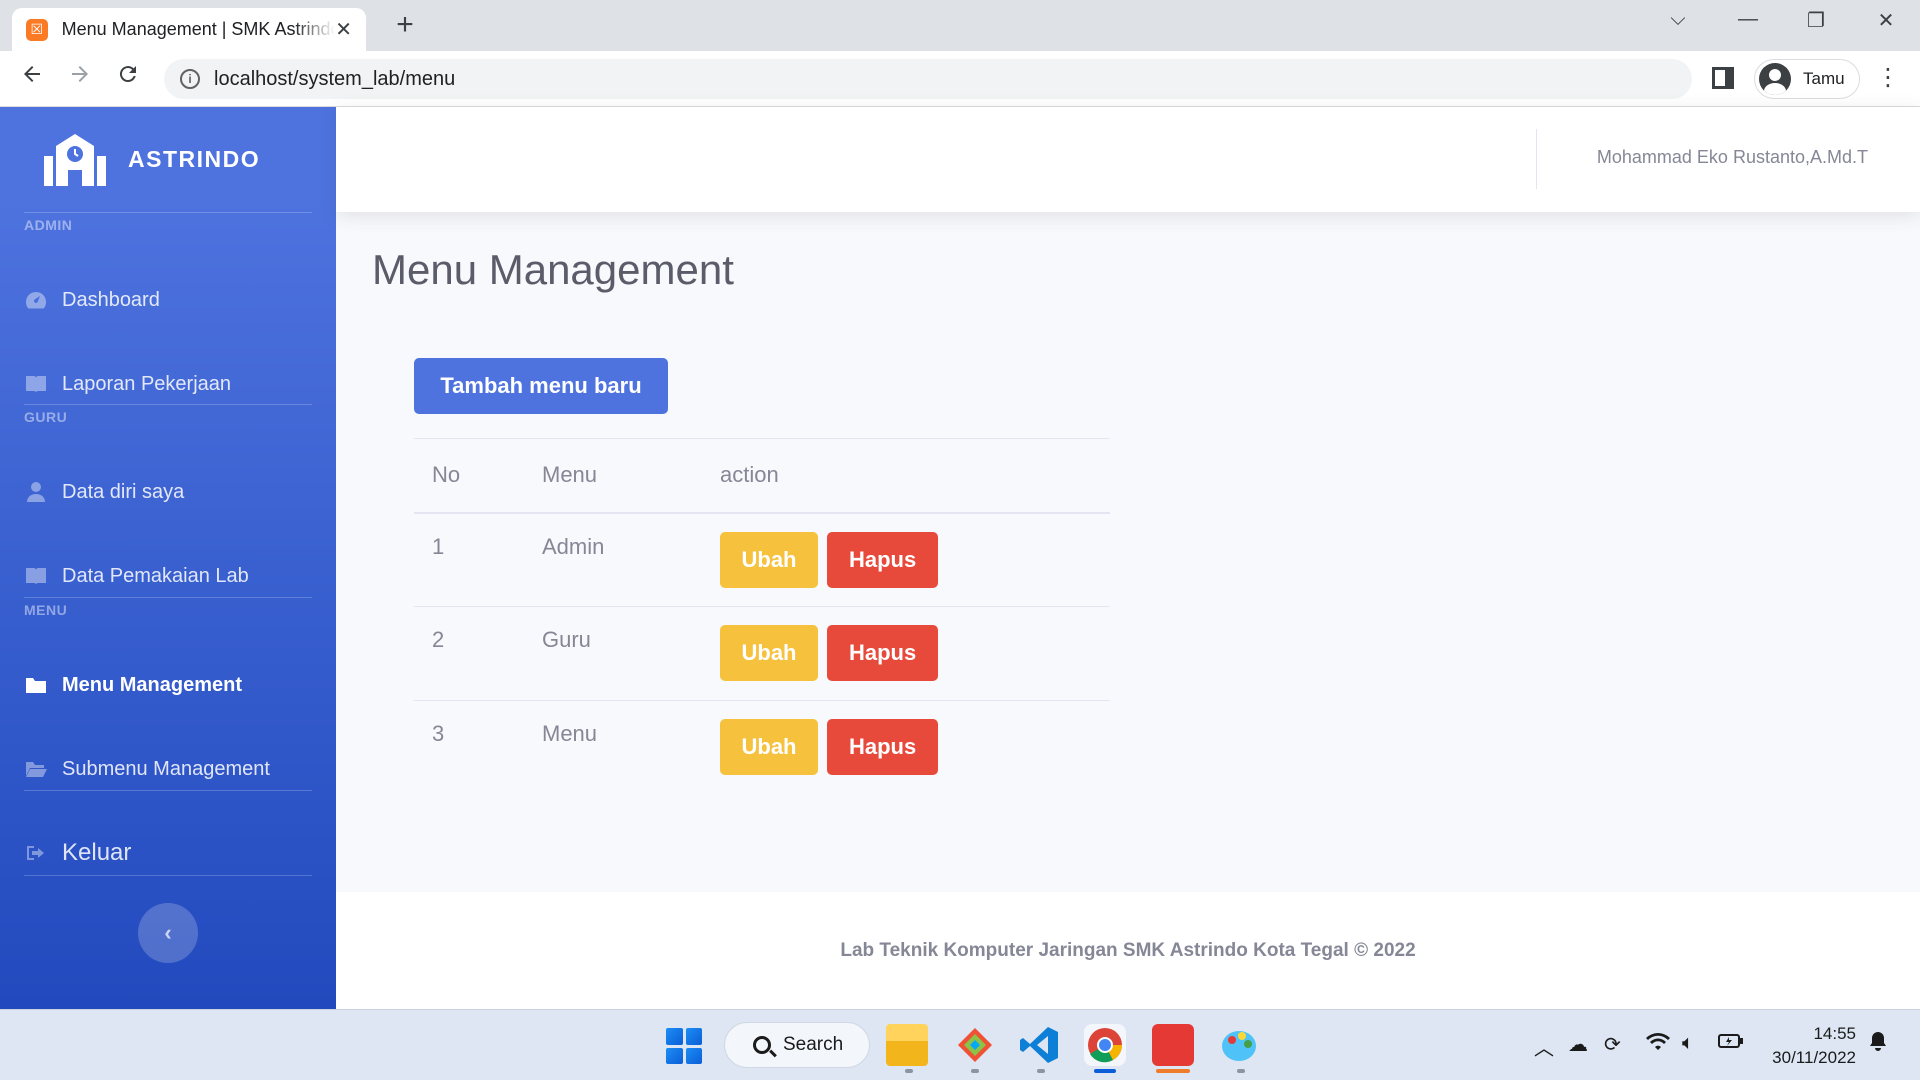  I want to click on sidebar-item-submenu-management: Submenu Management, so click(174, 769).